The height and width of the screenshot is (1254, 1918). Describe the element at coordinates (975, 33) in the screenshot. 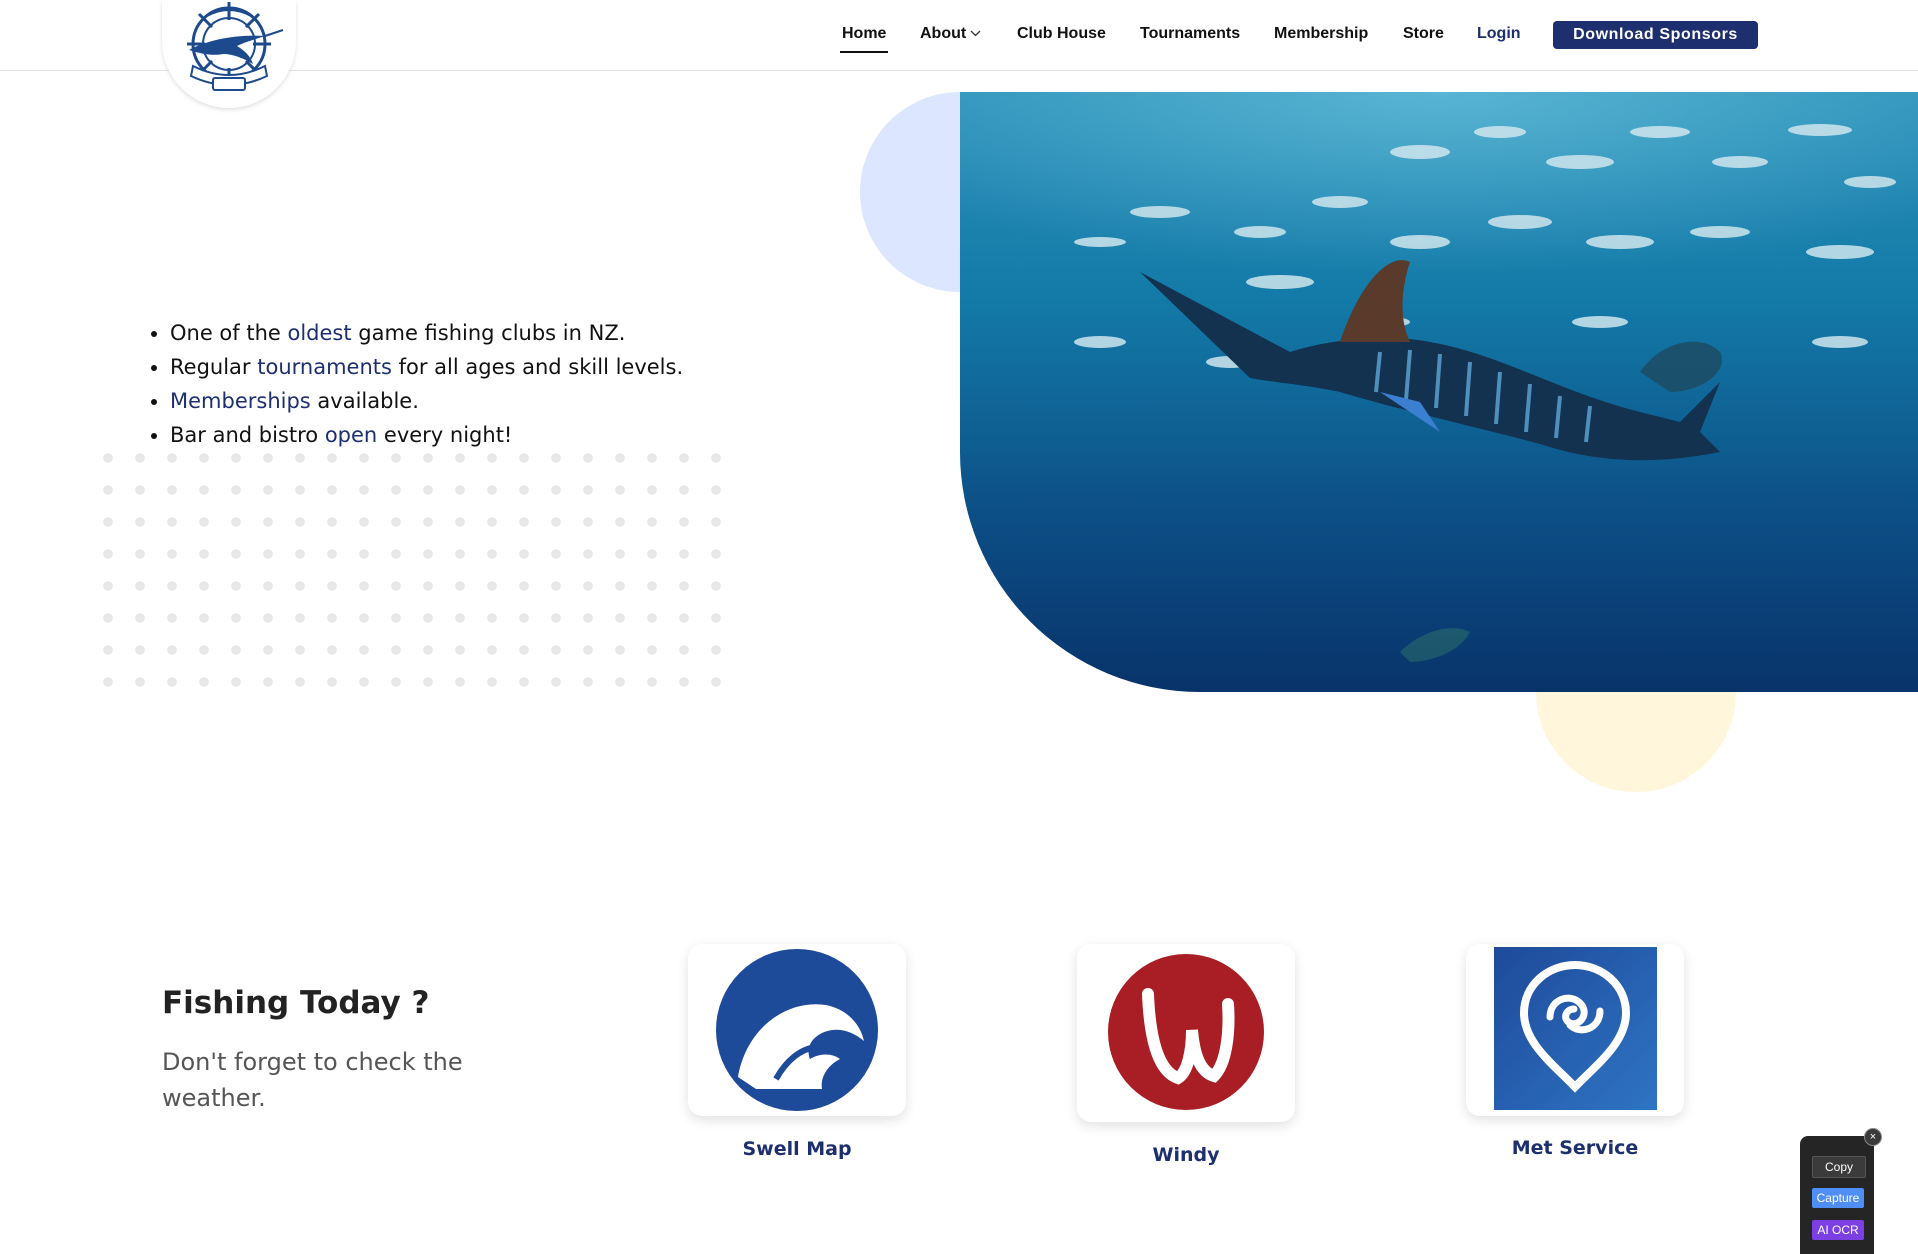

I see `chevron-down-icon` at that location.